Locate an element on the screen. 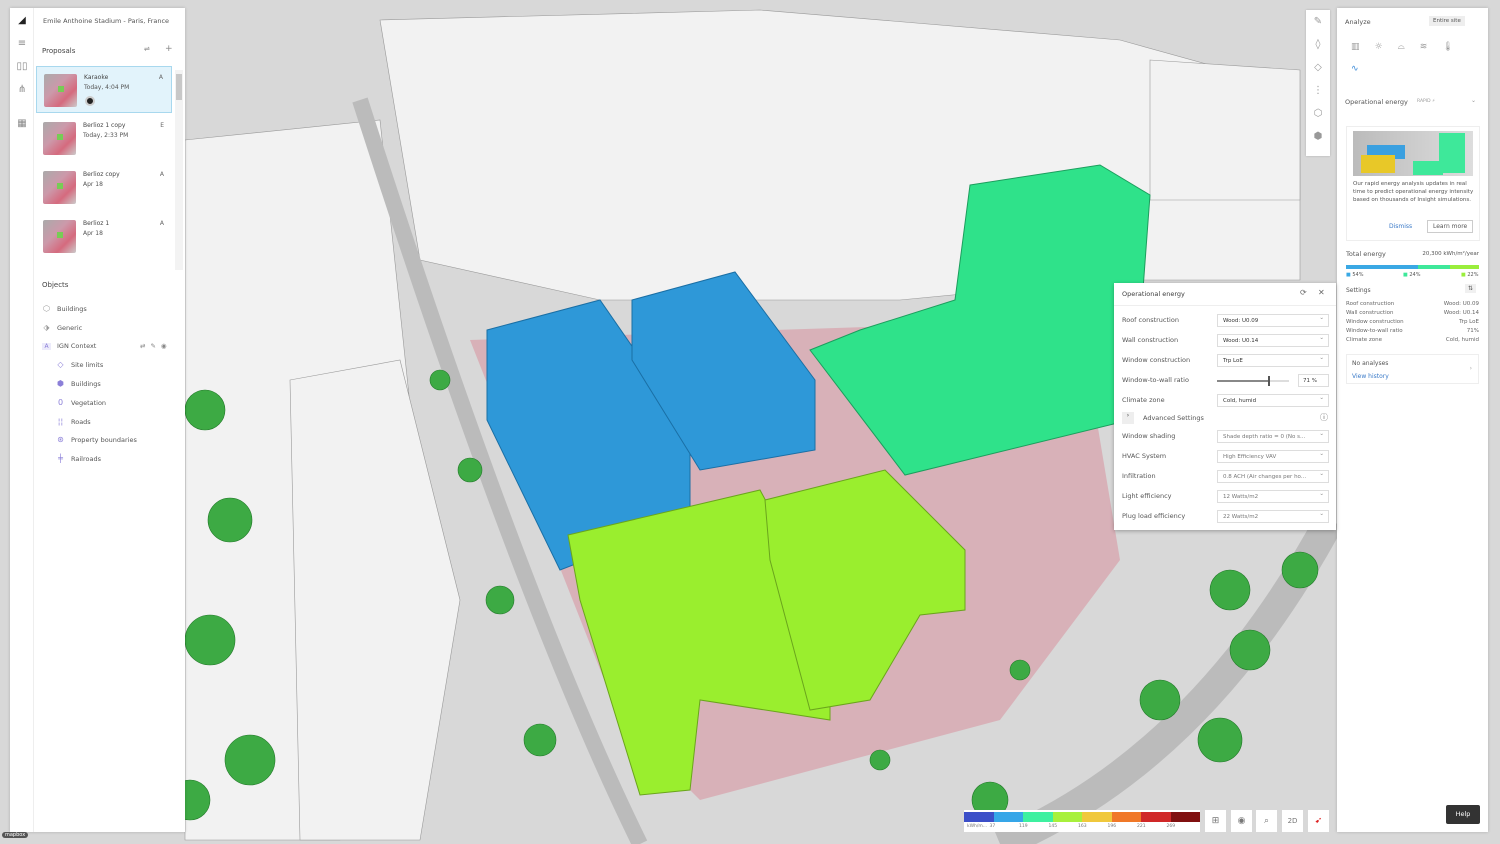  shape-icon: ◊ is located at coordinates (1318, 44).